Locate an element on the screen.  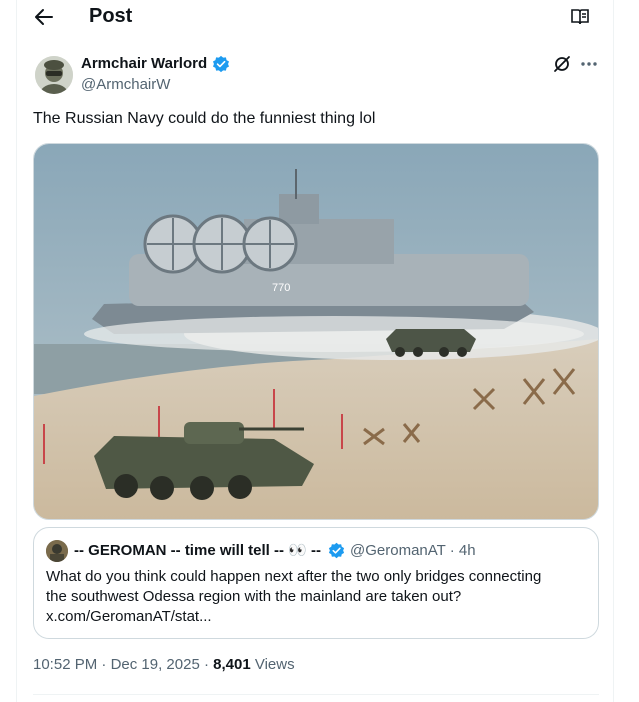
more-icon is located at coordinates (589, 64).